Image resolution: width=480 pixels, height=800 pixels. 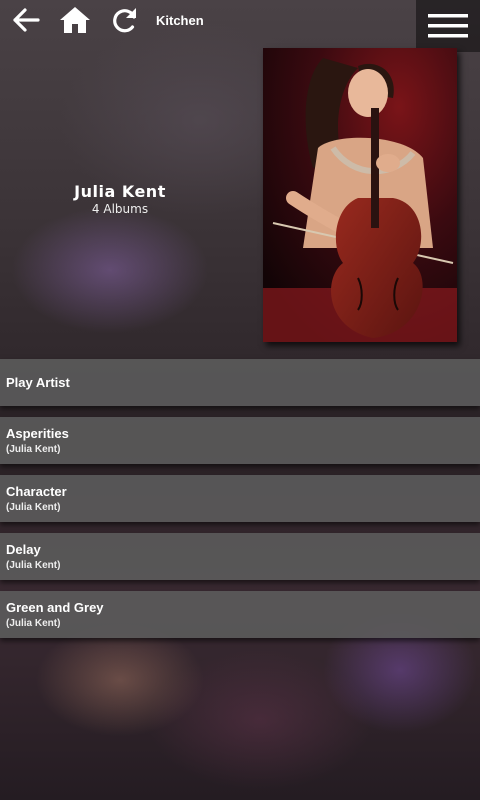 What do you see at coordinates (240, 614) in the screenshot?
I see `album-row-green-and-grey: Green and Grey (Julia Kent)` at bounding box center [240, 614].